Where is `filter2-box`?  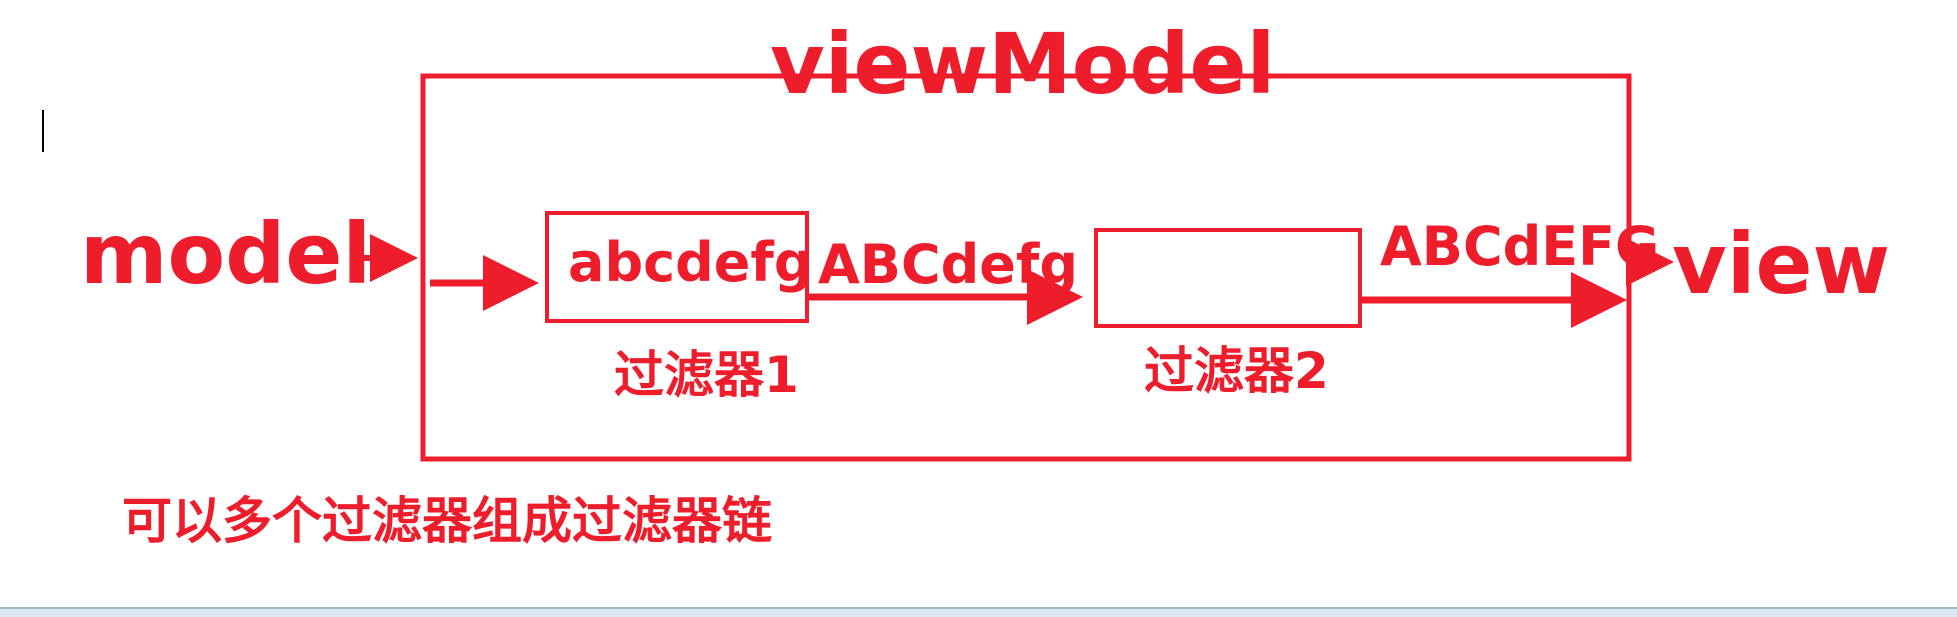
filter2-box is located at coordinates (1228, 278).